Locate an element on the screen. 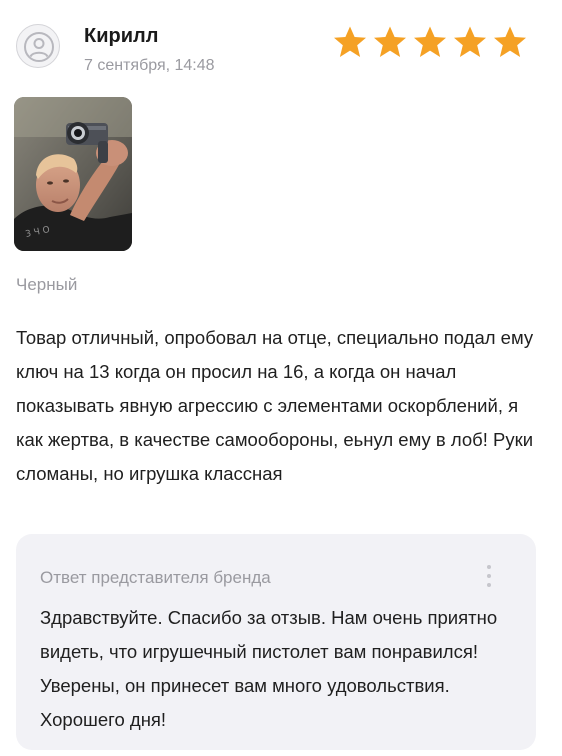 The width and height of the screenshot is (562, 756). rating-stars is located at coordinates (430, 42).